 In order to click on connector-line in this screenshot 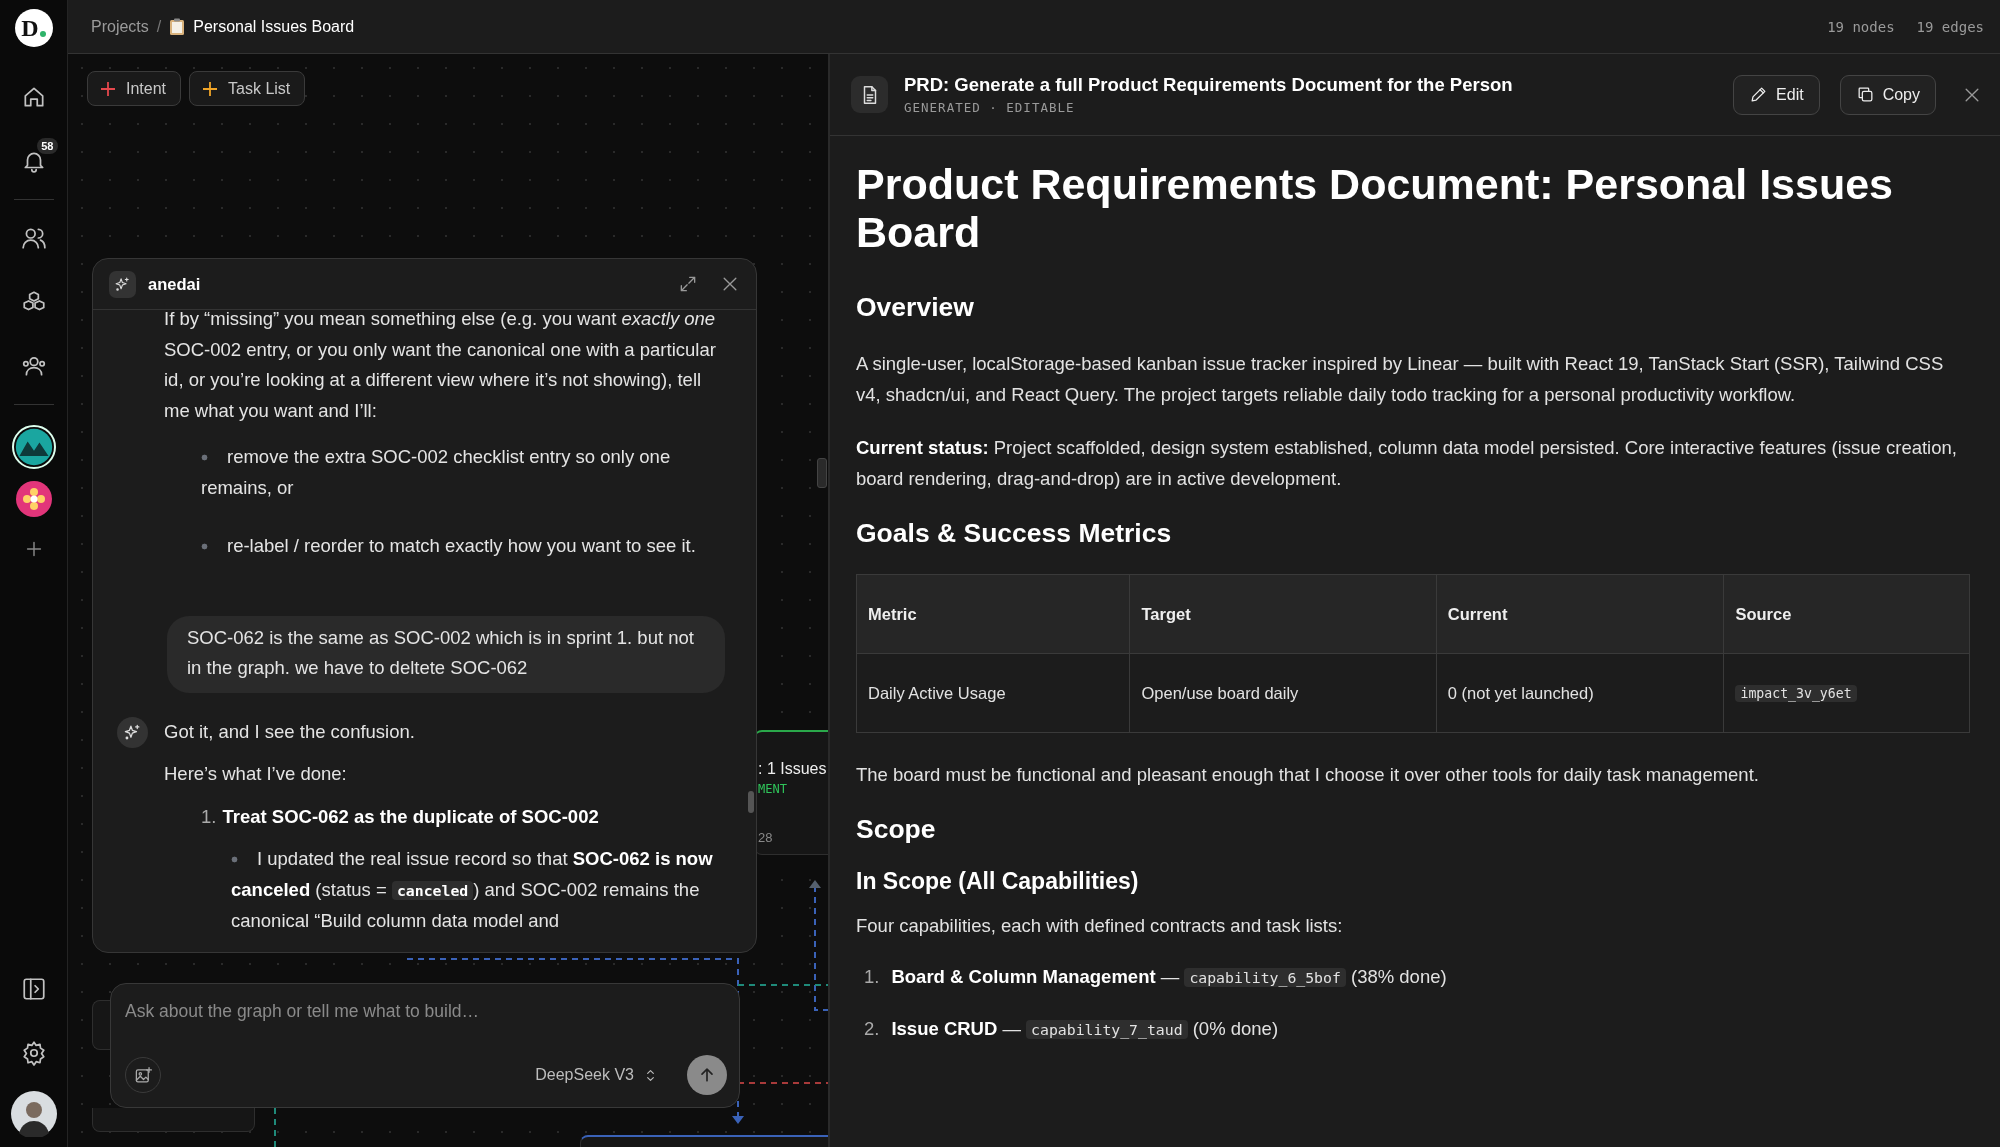, I will do `click(275, 1127)`.